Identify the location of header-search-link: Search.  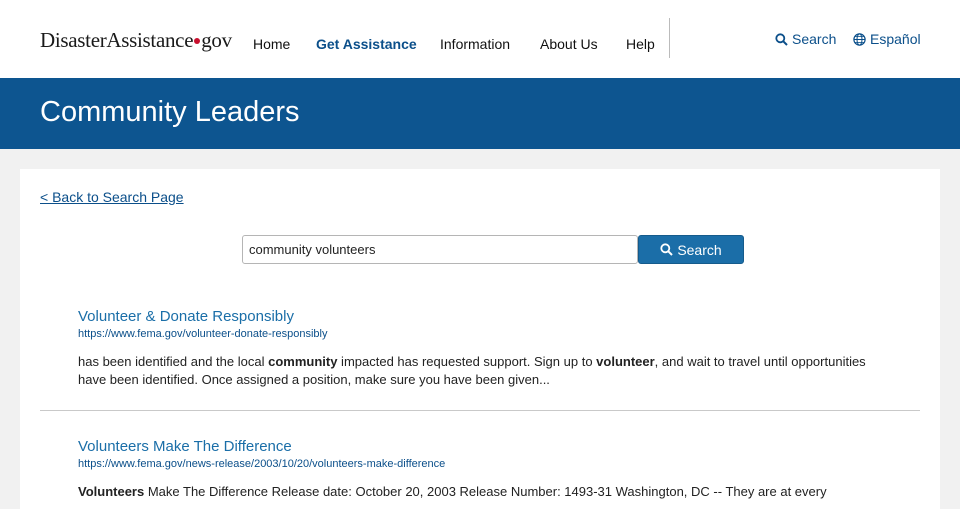
(805, 39).